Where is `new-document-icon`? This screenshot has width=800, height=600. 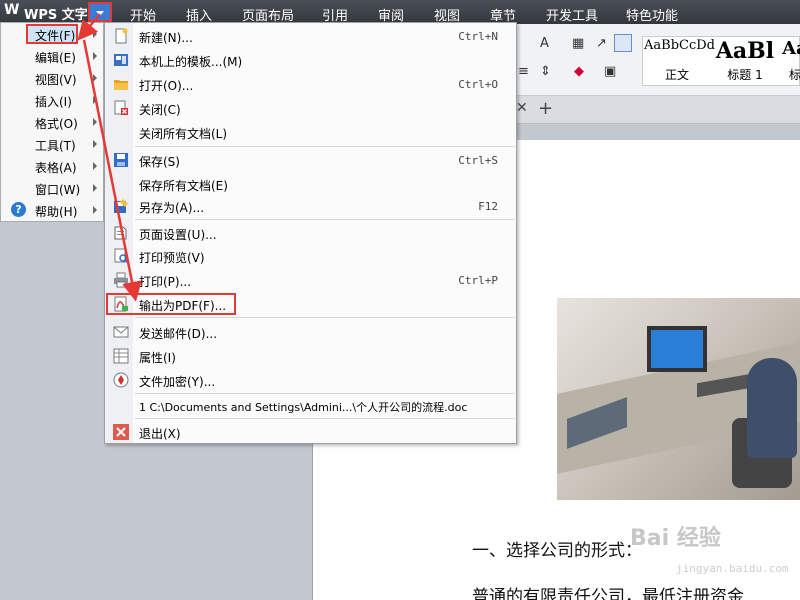
new-document-icon is located at coordinates (121, 36).